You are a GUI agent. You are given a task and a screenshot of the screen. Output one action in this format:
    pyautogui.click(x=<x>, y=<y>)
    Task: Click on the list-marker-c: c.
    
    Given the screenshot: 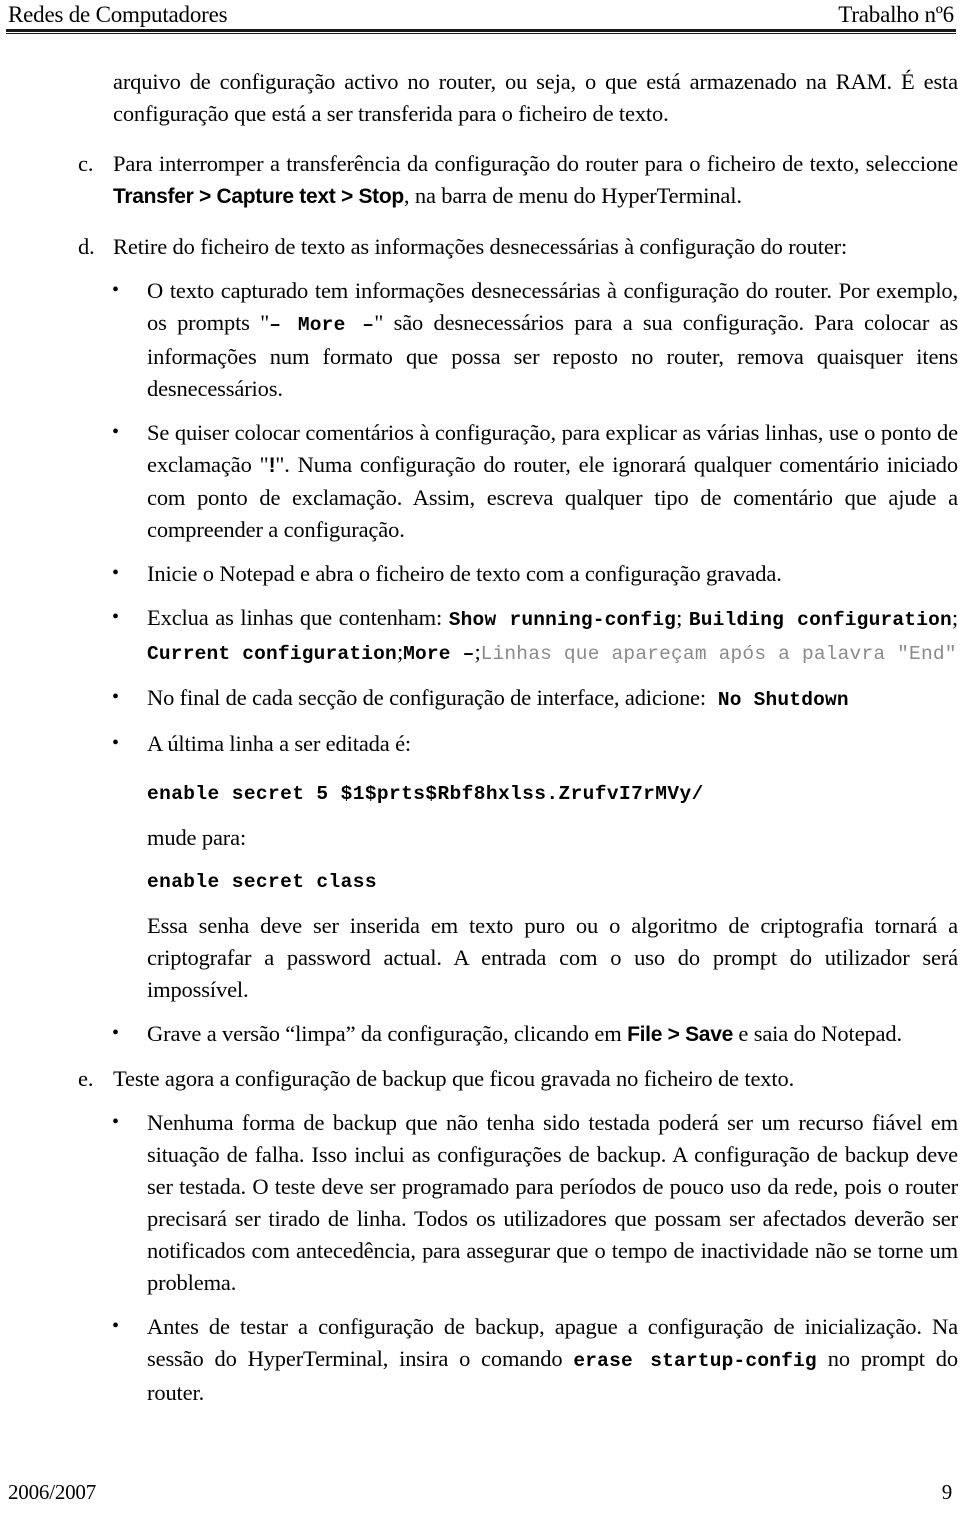 What is the action you would take?
    pyautogui.click(x=86, y=163)
    